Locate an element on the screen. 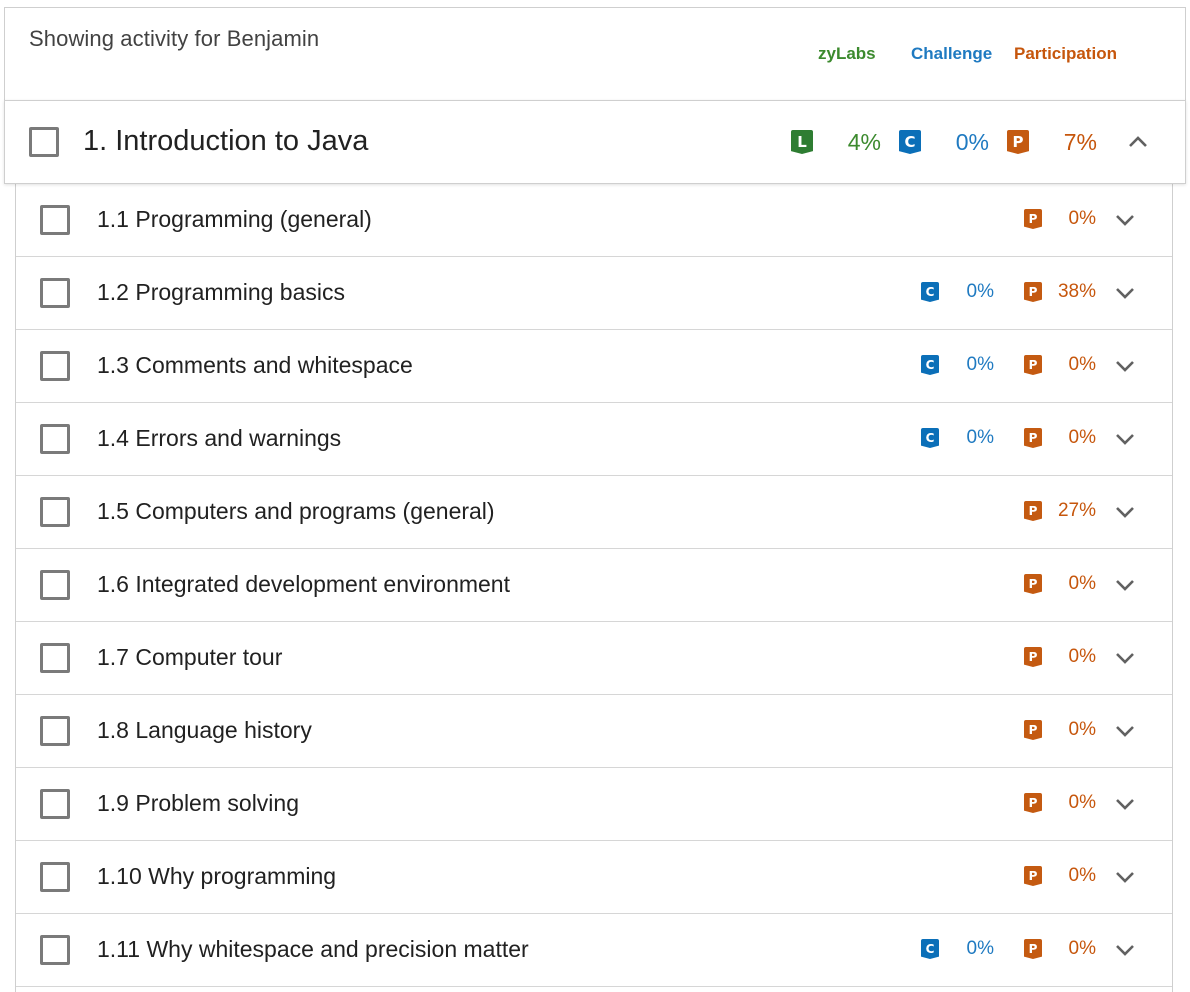 The image size is (1190, 992). section-row: 1.3 Comments and whitespace C 0% P 0% is located at coordinates (594, 366).